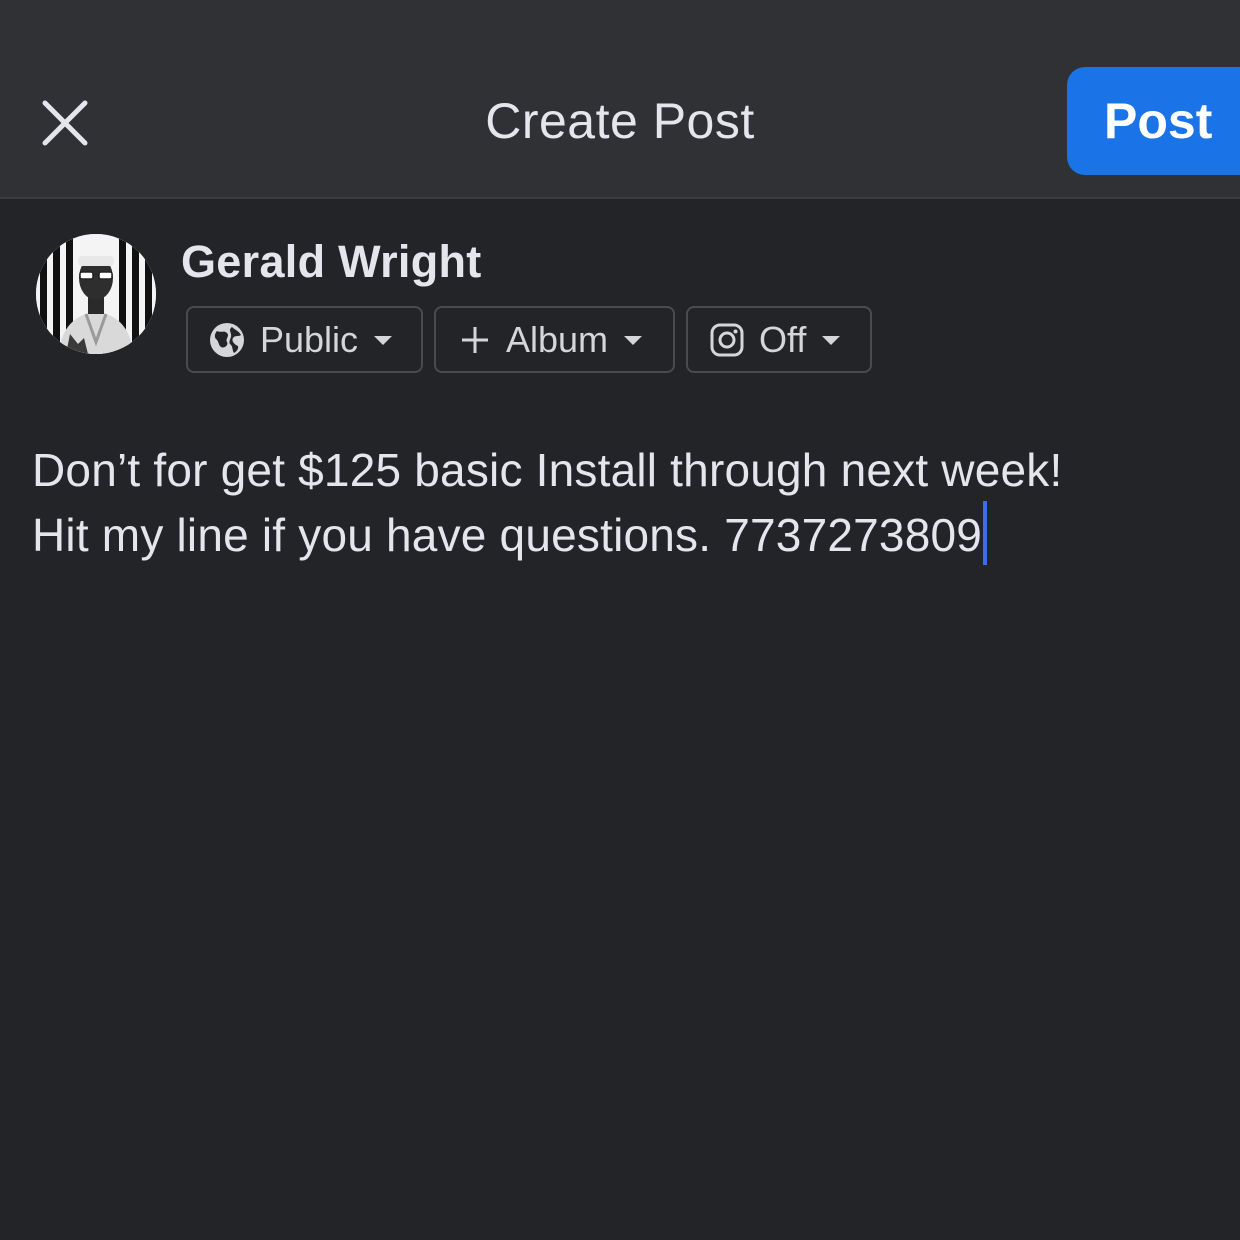  What do you see at coordinates (331, 262) in the screenshot?
I see `user-name: Gerald Wright` at bounding box center [331, 262].